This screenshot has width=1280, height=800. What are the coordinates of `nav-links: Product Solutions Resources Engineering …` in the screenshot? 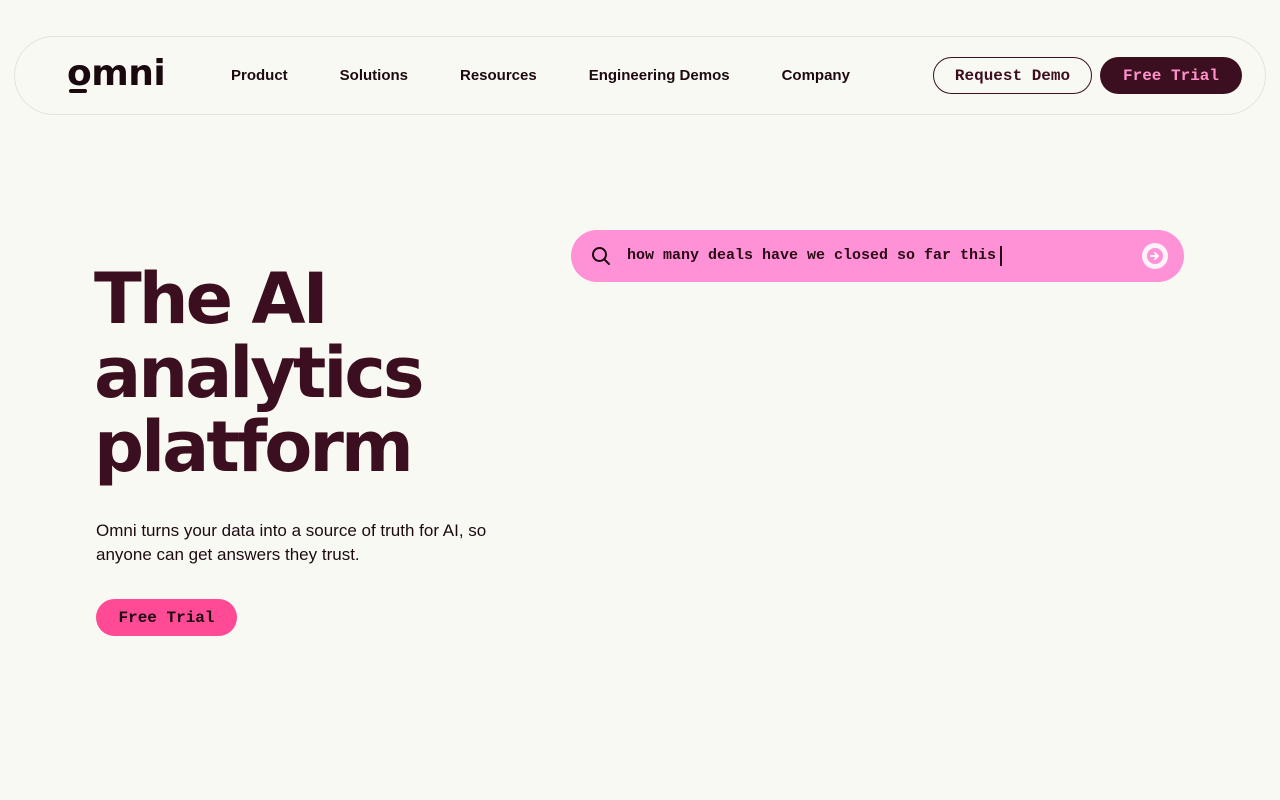 It's located at (566, 75).